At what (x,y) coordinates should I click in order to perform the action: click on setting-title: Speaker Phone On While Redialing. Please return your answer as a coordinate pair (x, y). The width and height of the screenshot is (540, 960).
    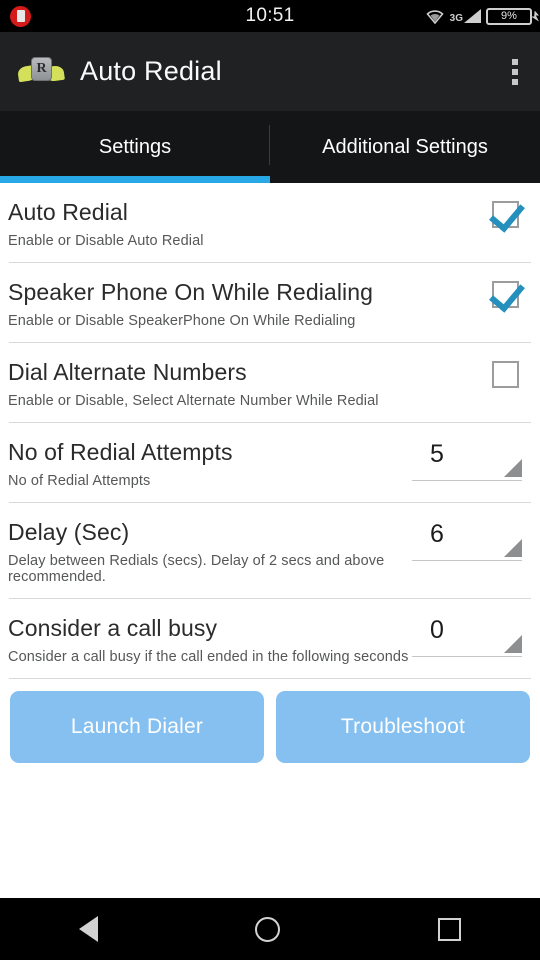
    Looking at the image, I should click on (191, 292).